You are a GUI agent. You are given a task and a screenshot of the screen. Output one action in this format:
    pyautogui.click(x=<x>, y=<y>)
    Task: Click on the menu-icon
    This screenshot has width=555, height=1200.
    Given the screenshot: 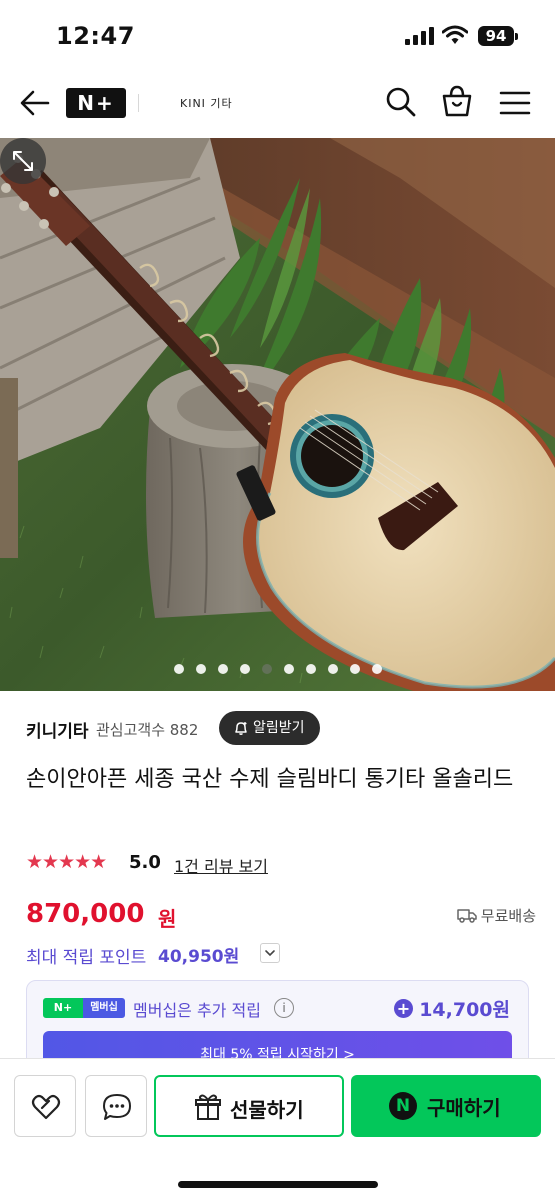 What is the action you would take?
    pyautogui.click(x=515, y=103)
    